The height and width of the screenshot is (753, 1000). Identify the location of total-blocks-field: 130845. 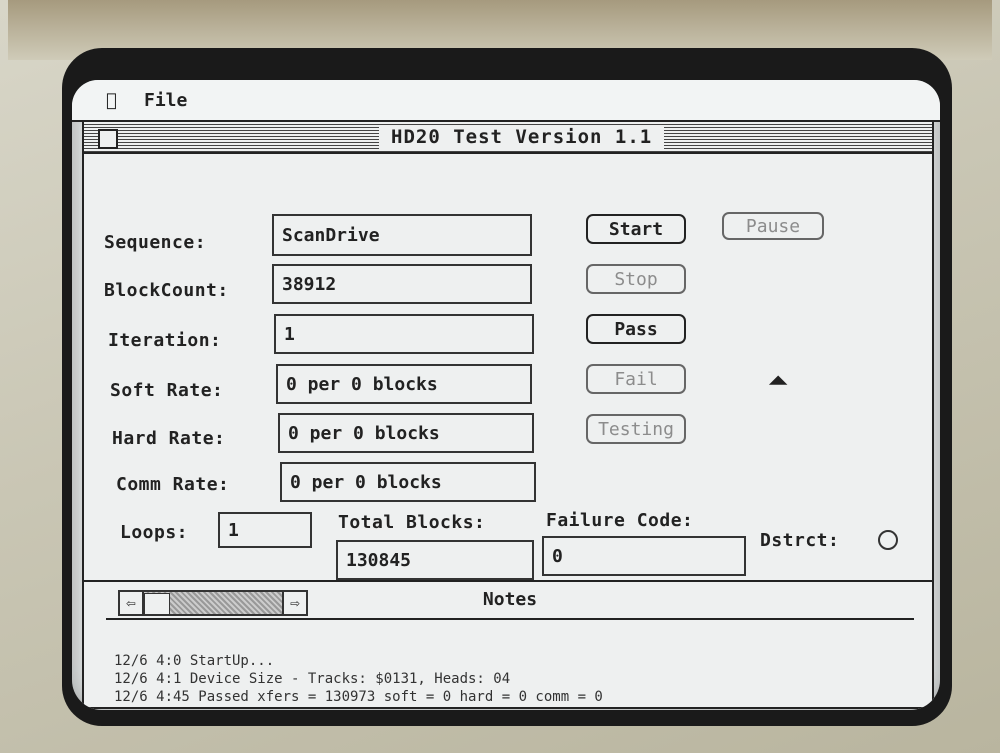
(435, 560).